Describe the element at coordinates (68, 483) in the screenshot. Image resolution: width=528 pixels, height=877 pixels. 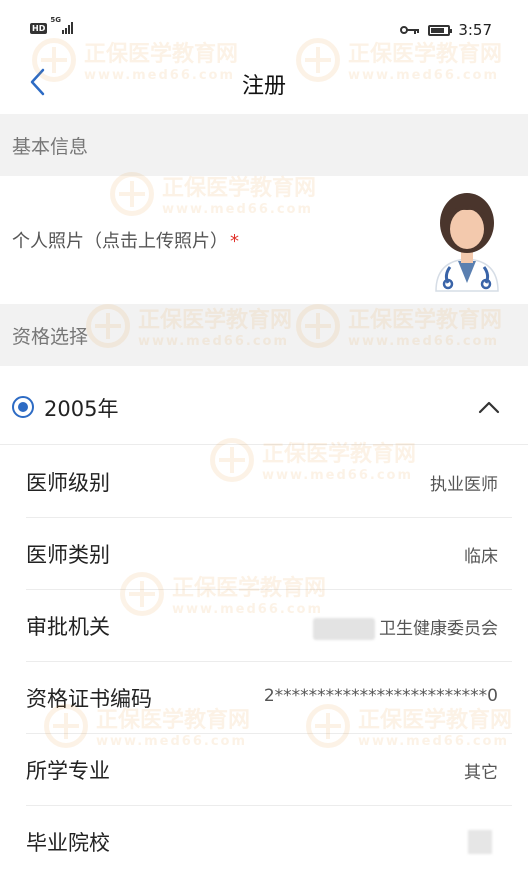
I see `field-label: 医师级别` at that location.